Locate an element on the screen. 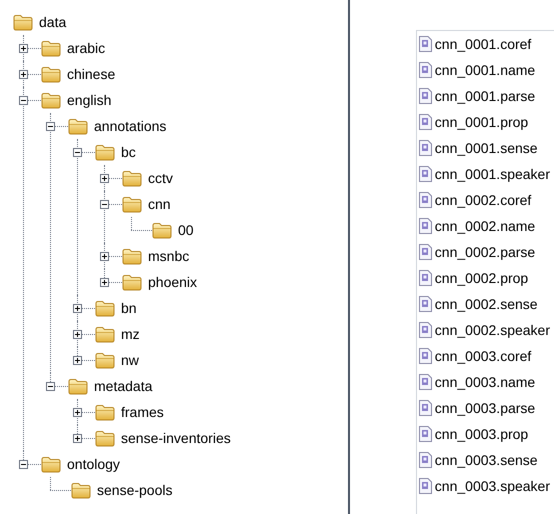 This screenshot has width=554, height=514. folder-label: cnn is located at coordinates (159, 204).